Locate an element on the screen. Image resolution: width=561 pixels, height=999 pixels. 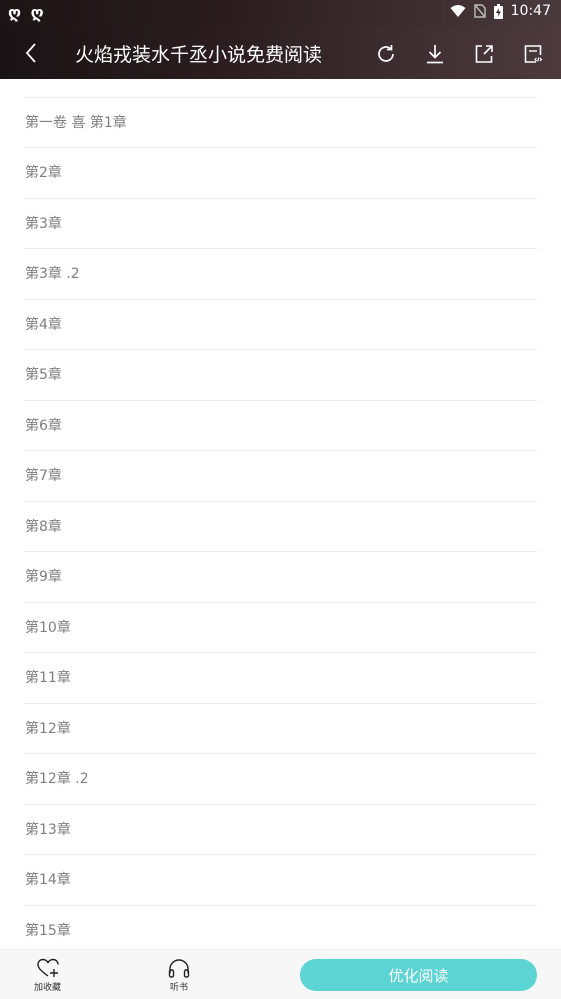
chapter-item: 第6章 is located at coordinates (280, 426).